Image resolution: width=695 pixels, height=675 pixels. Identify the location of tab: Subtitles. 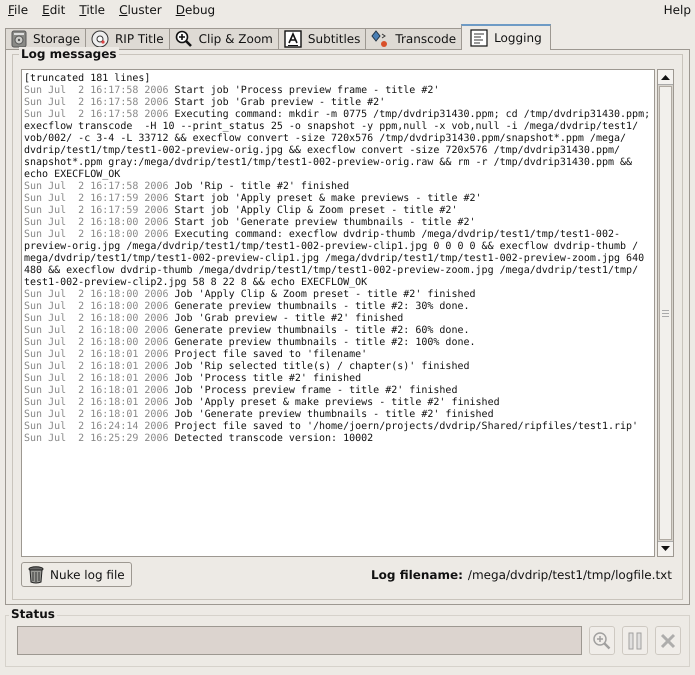
(322, 38).